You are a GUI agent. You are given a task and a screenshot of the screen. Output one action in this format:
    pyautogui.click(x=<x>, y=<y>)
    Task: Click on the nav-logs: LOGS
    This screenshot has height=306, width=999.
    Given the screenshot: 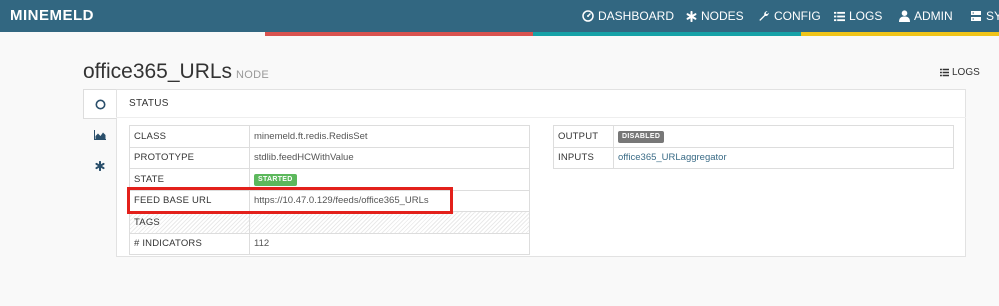 What is the action you would take?
    pyautogui.click(x=858, y=16)
    